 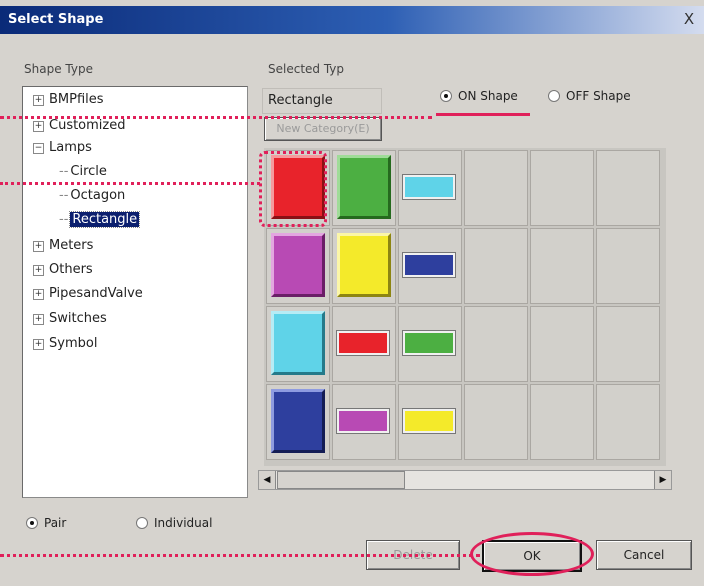 What do you see at coordinates (88, 171) in the screenshot?
I see `tree-item-label: Circle` at bounding box center [88, 171].